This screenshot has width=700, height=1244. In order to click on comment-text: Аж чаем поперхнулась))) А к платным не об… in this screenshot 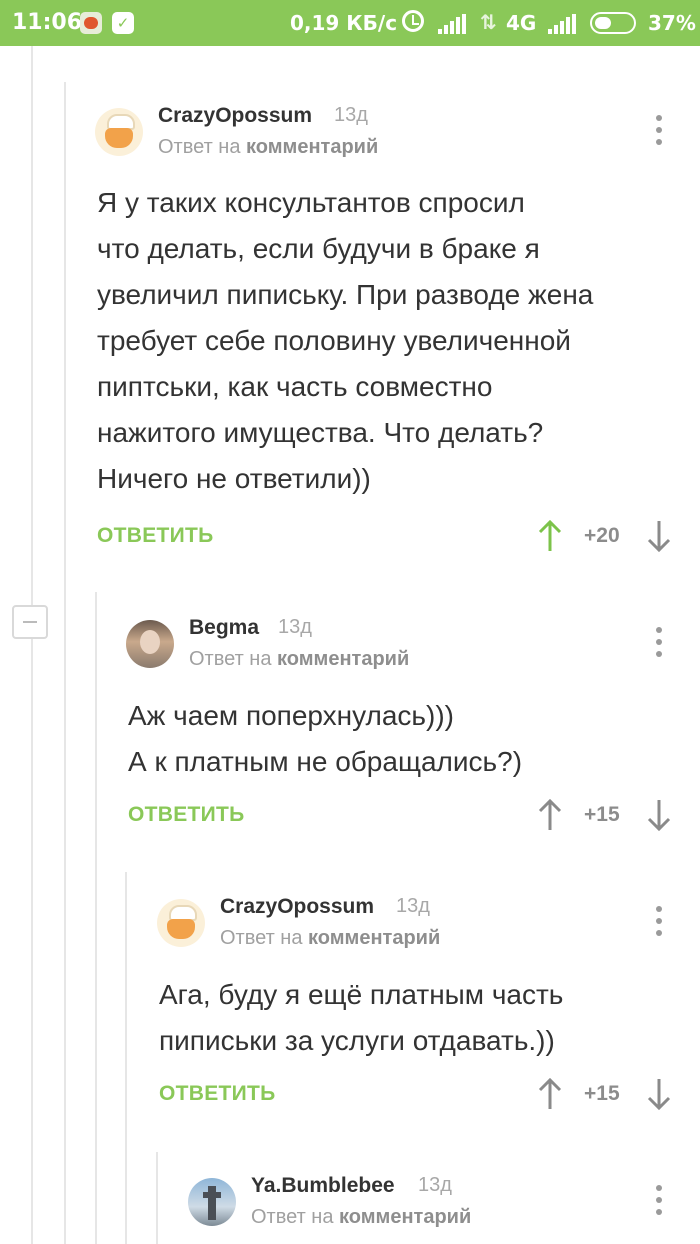, I will do `click(325, 738)`.